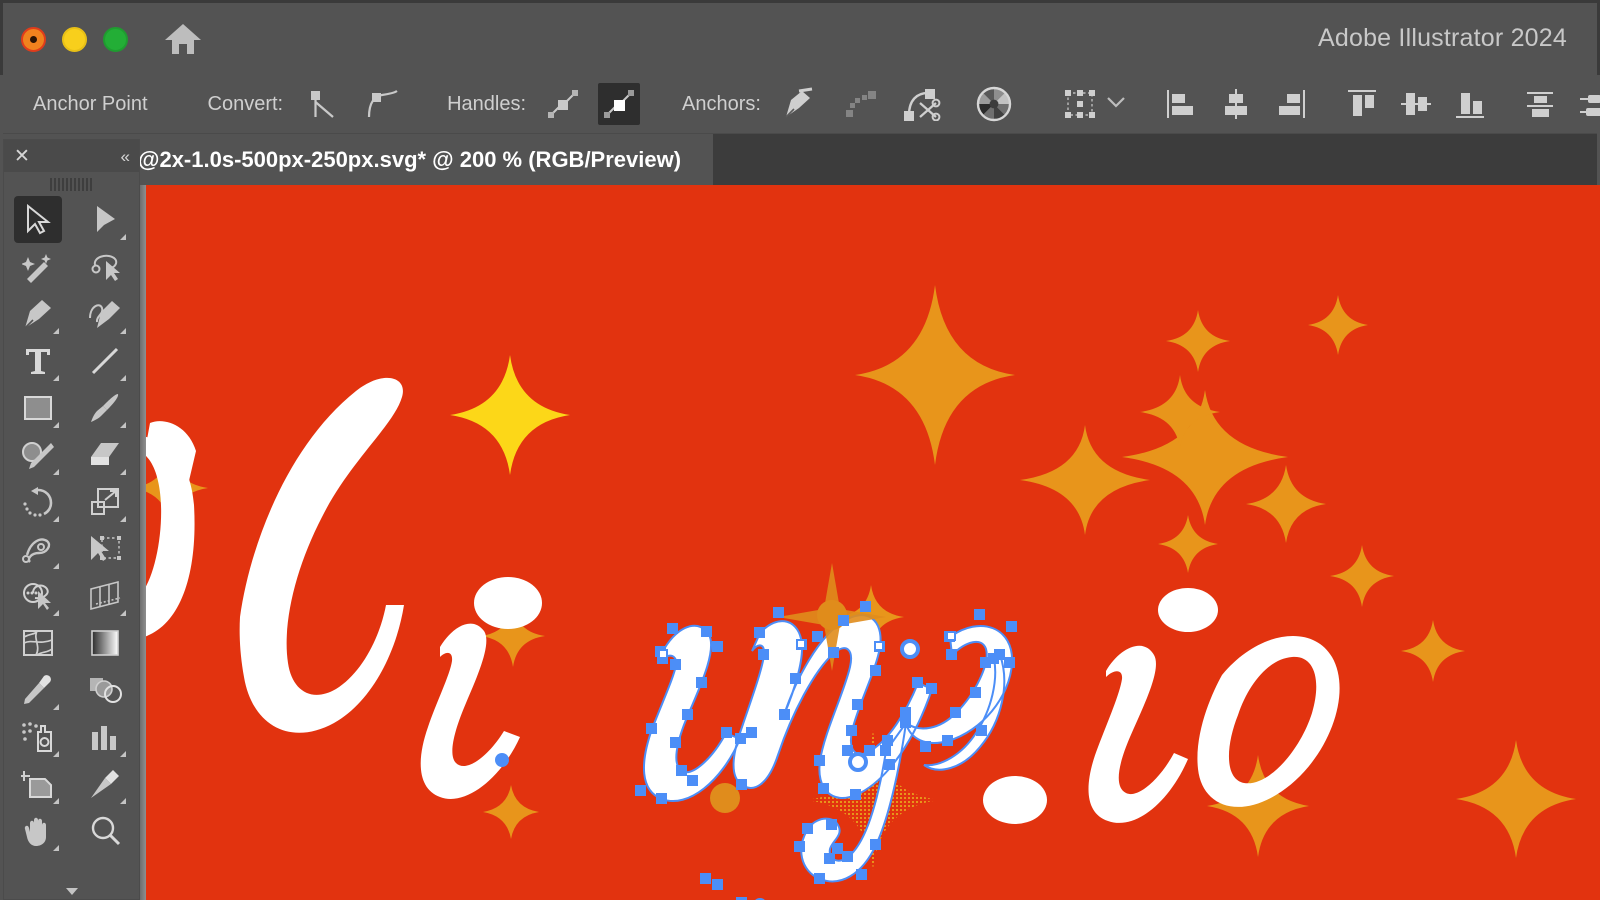 This screenshot has height=900, width=1600. What do you see at coordinates (1540, 104) in the screenshot?
I see `distribute-vertical-top-icon` at bounding box center [1540, 104].